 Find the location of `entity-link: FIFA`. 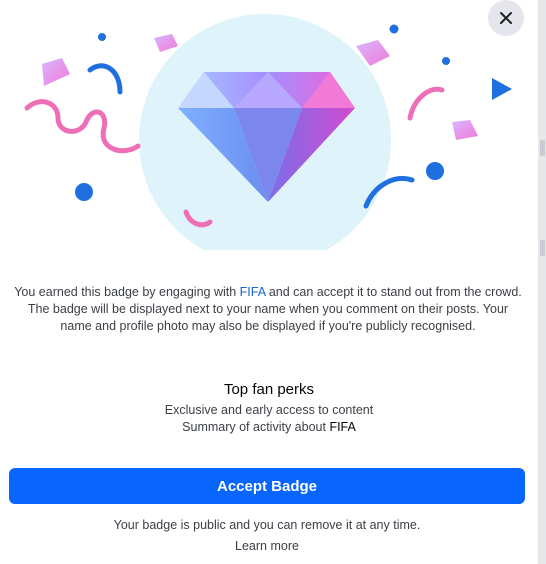

entity-link: FIFA is located at coordinates (253, 292).